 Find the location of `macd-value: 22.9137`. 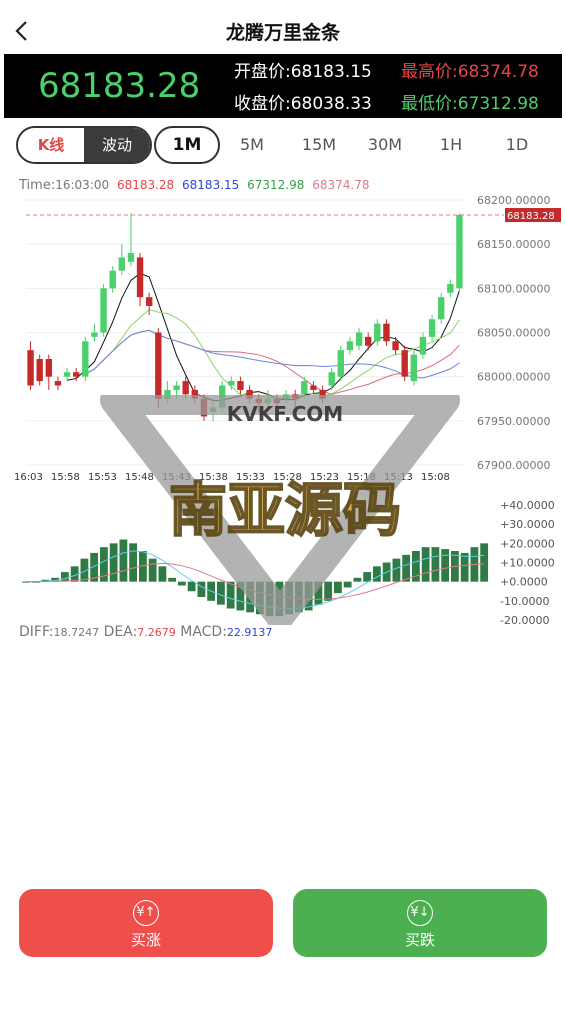

macd-value: 22.9137 is located at coordinates (249, 632).